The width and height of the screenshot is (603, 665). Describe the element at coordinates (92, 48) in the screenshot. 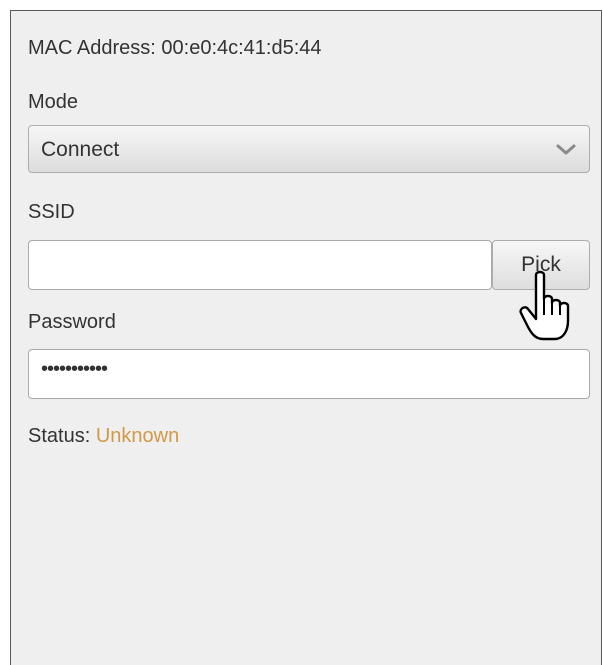

I see `mac-address-label: MAC Address:` at that location.